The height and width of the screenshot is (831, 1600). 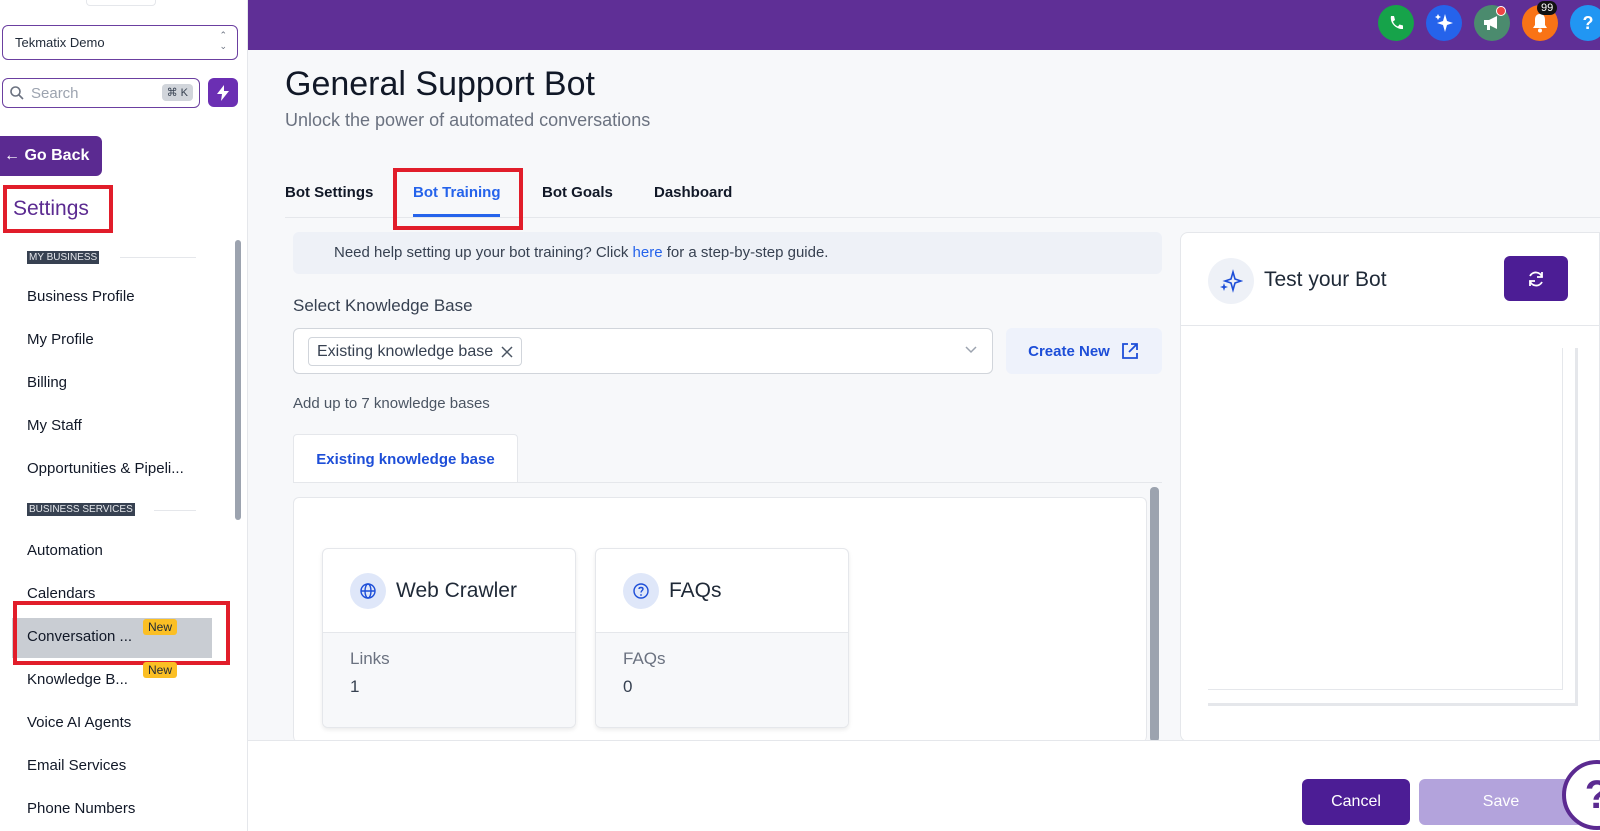 What do you see at coordinates (695, 590) in the screenshot?
I see `card-title: FAQs` at bounding box center [695, 590].